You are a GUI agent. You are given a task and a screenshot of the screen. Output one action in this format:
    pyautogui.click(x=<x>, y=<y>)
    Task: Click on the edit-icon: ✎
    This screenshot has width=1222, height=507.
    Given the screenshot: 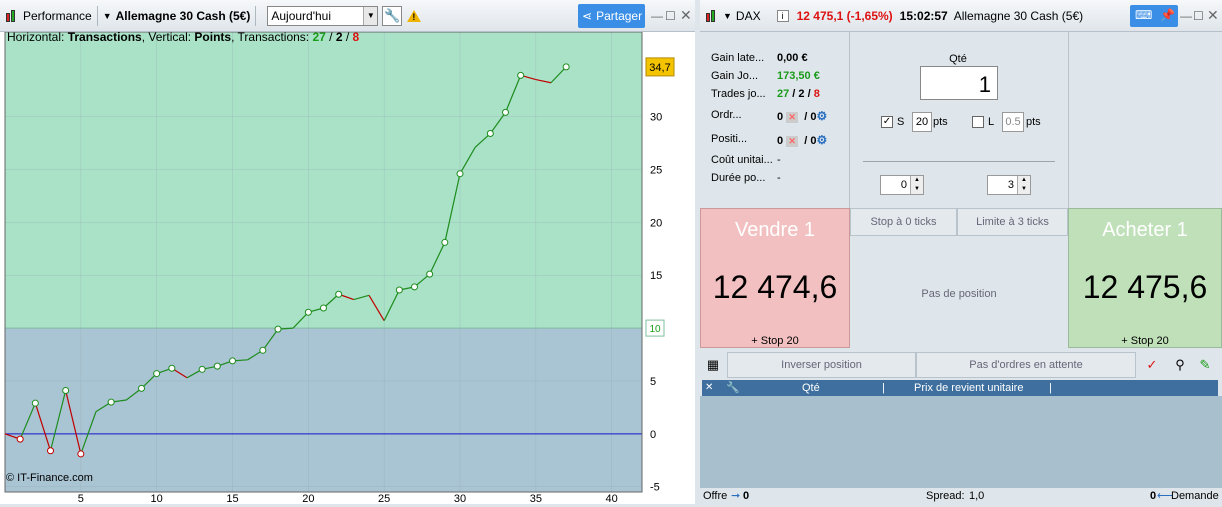 What is the action you would take?
    pyautogui.click(x=1205, y=365)
    